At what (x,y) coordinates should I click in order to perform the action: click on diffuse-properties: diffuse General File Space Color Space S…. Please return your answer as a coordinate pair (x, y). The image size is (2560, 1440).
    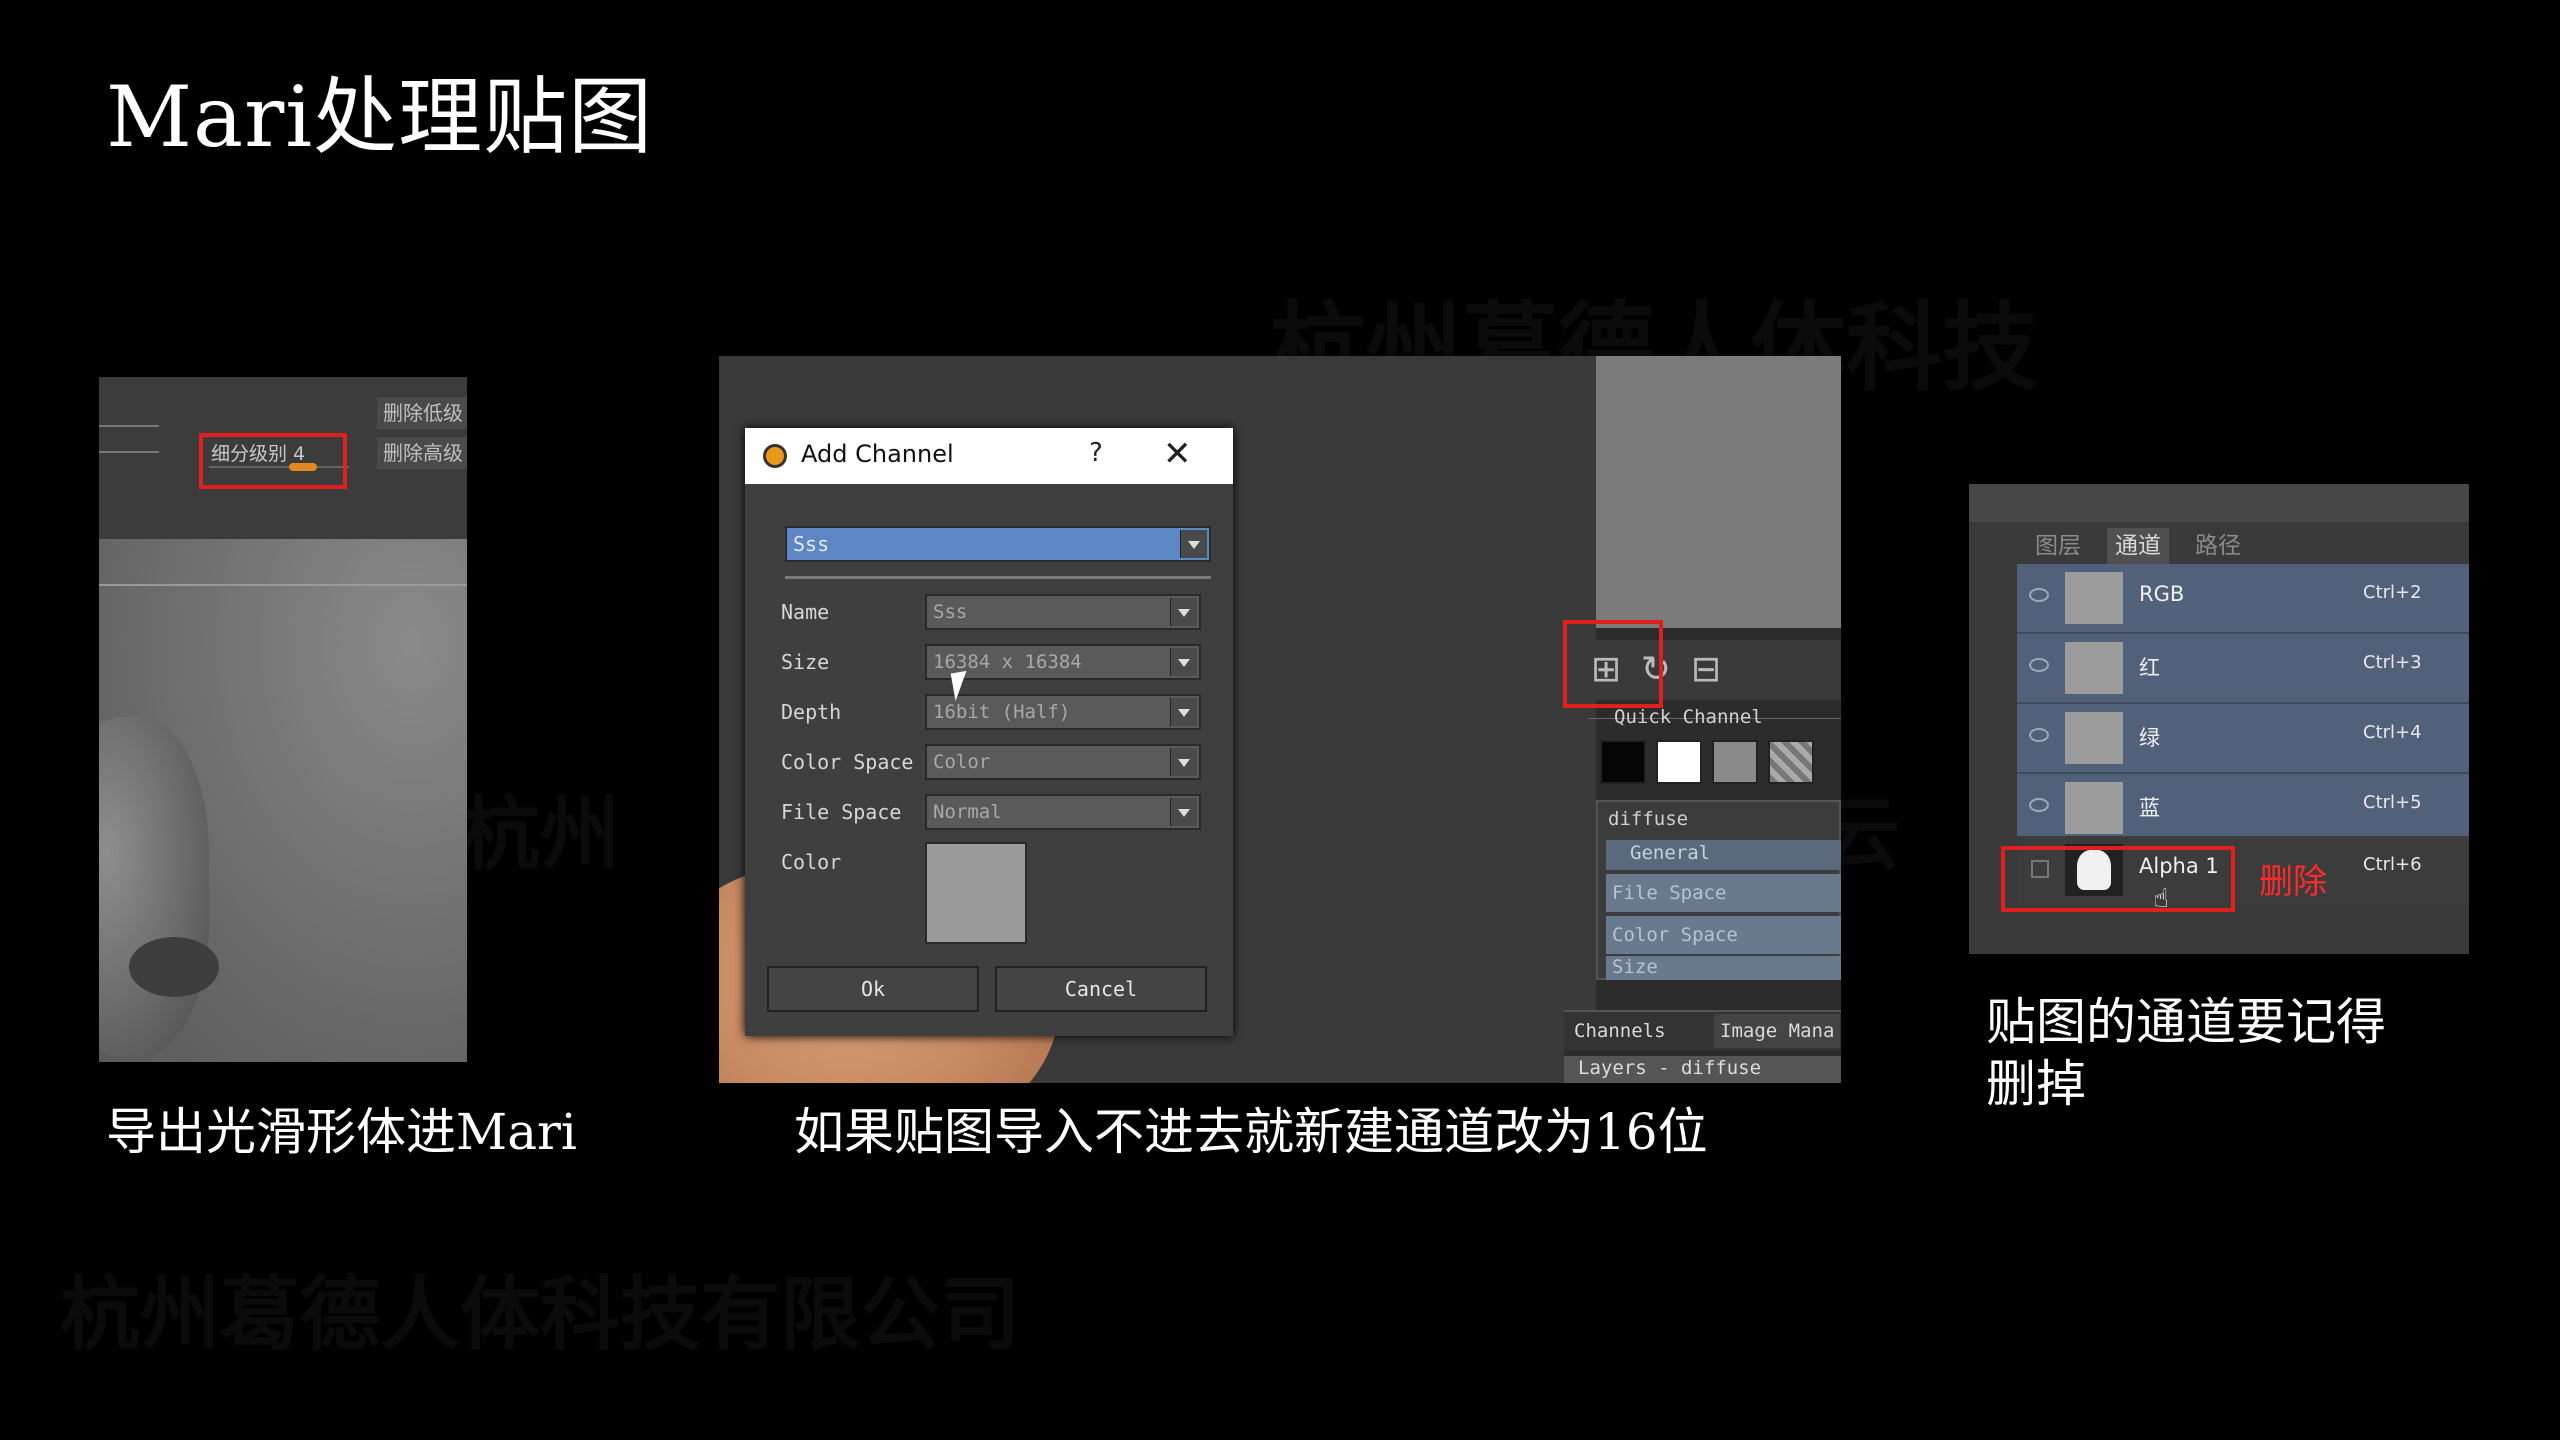
    Looking at the image, I should click on (1718, 890).